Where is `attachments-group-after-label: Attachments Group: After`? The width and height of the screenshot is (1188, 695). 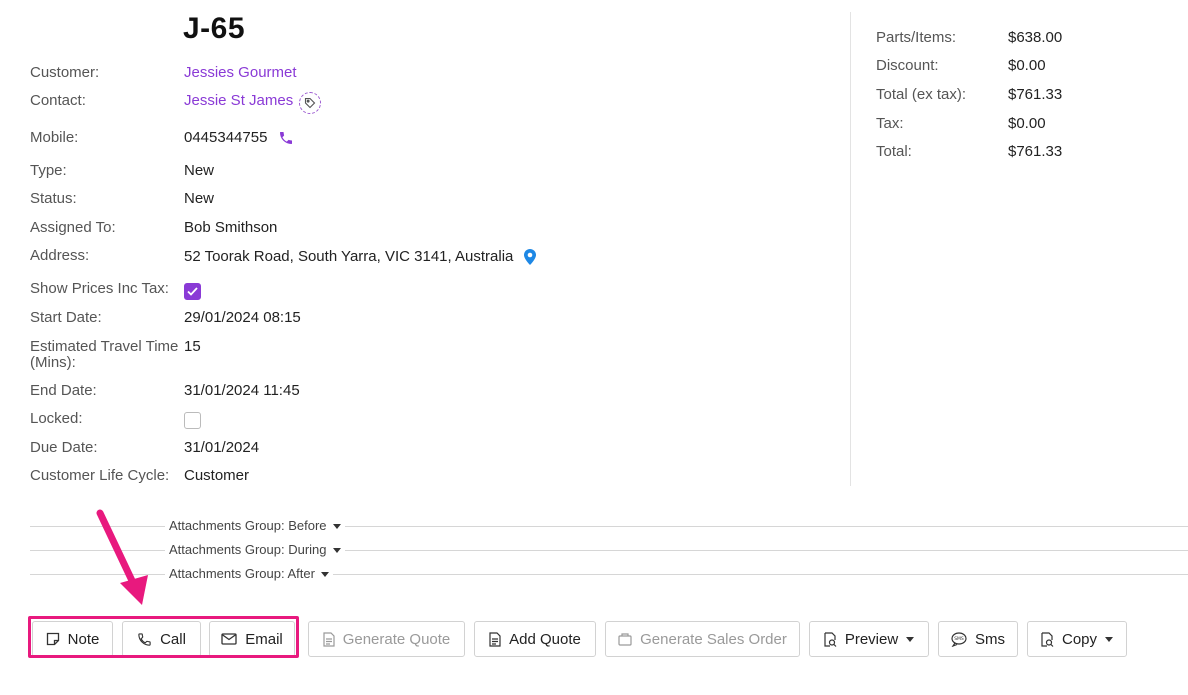 attachments-group-after-label: Attachments Group: After is located at coordinates (242, 573).